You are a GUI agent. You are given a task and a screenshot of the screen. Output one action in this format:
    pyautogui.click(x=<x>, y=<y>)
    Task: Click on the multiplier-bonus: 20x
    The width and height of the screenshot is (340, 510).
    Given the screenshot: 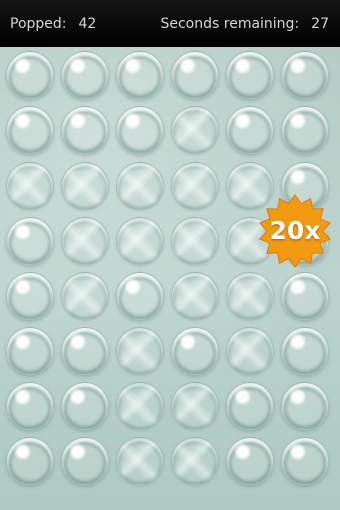 What is the action you would take?
    pyautogui.click(x=295, y=231)
    